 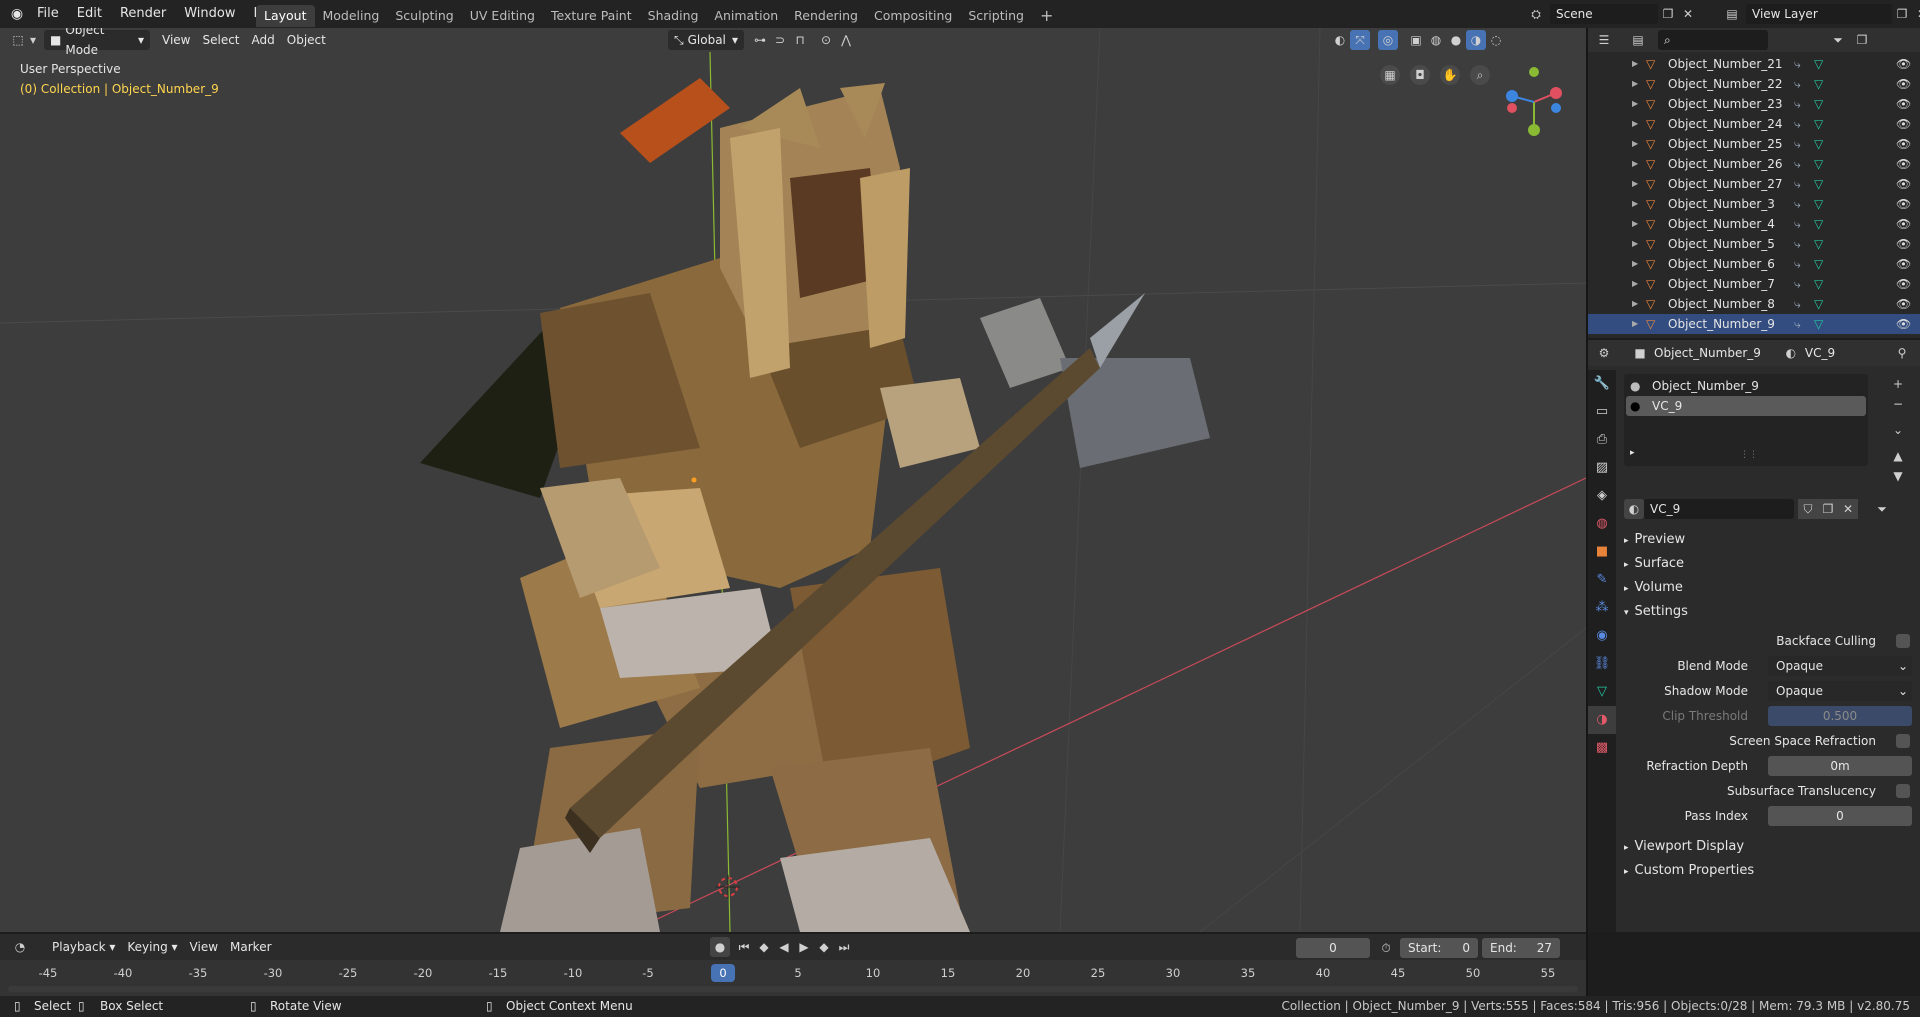 What do you see at coordinates (1719, 509) in the screenshot?
I see `material-name-field: VC_9` at bounding box center [1719, 509].